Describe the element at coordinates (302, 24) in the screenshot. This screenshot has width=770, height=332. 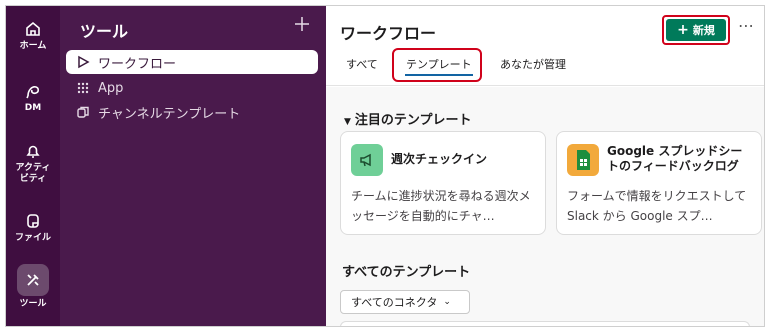
I see `add-icon` at that location.